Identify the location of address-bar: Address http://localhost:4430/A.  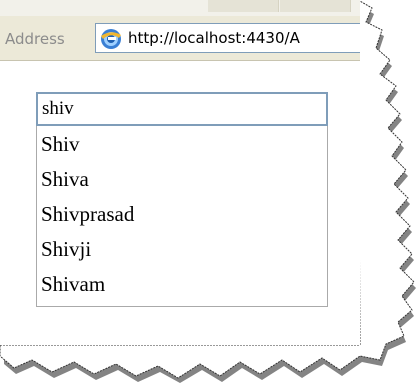
(180, 38).